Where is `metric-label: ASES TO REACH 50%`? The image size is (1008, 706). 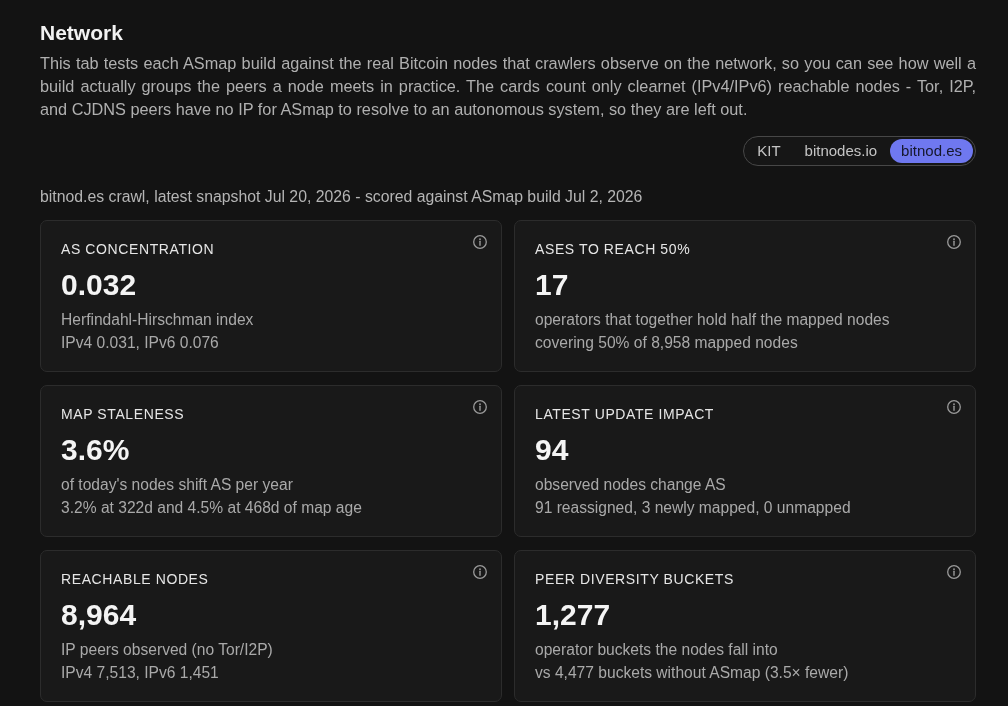
metric-label: ASES TO REACH 50% is located at coordinates (613, 249).